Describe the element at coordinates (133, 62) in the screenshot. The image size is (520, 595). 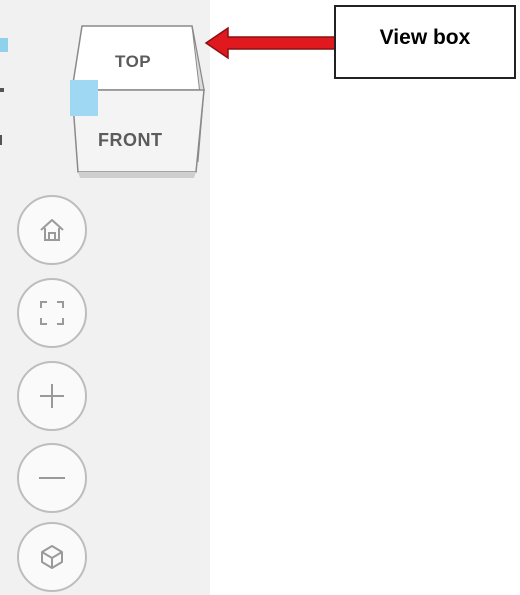
I see `cube-face-top: TOP` at that location.